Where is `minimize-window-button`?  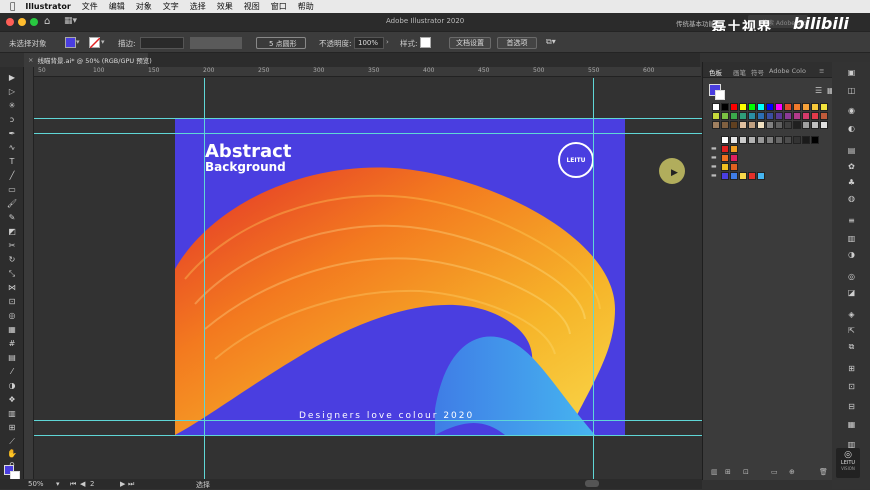 minimize-window-button is located at coordinates (22, 22).